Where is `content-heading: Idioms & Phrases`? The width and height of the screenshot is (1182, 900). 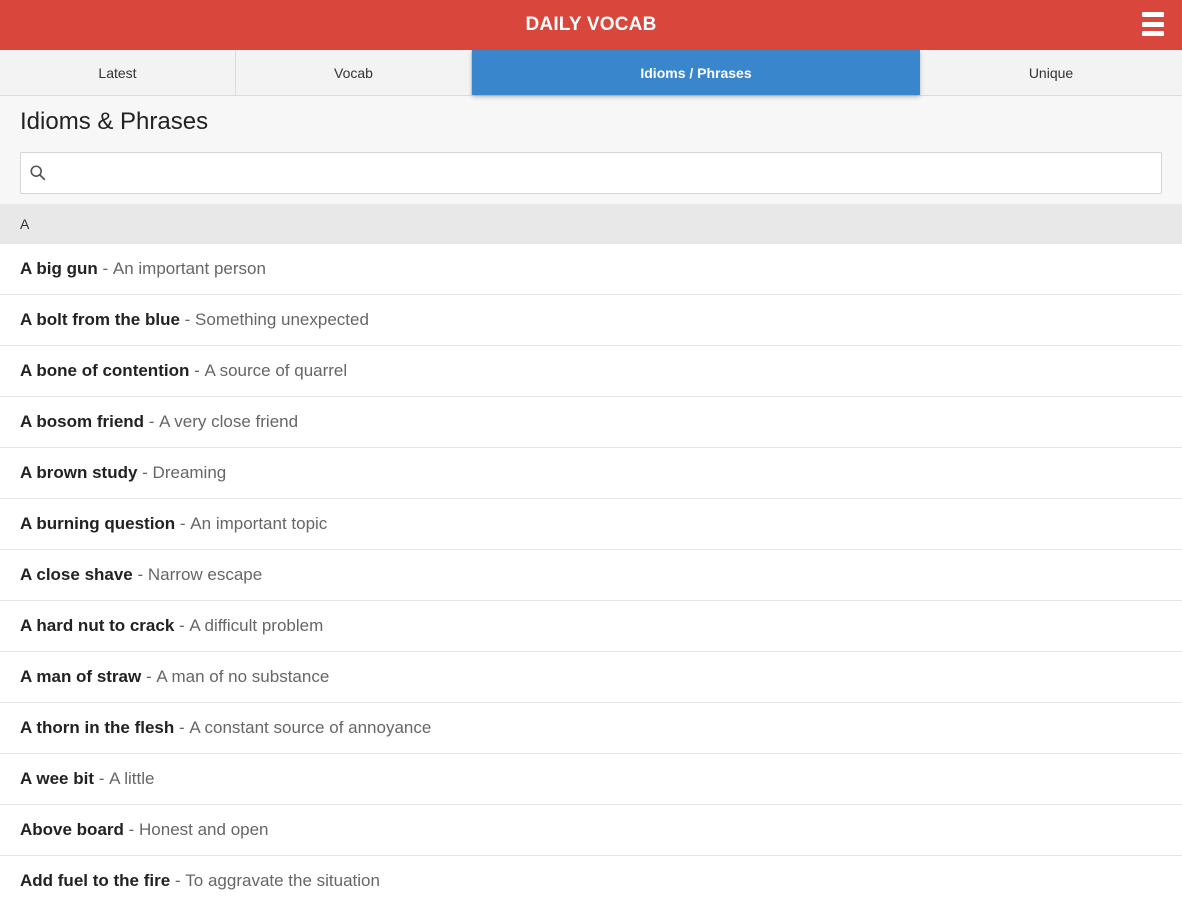
content-heading: Idioms & Phrases is located at coordinates (591, 150).